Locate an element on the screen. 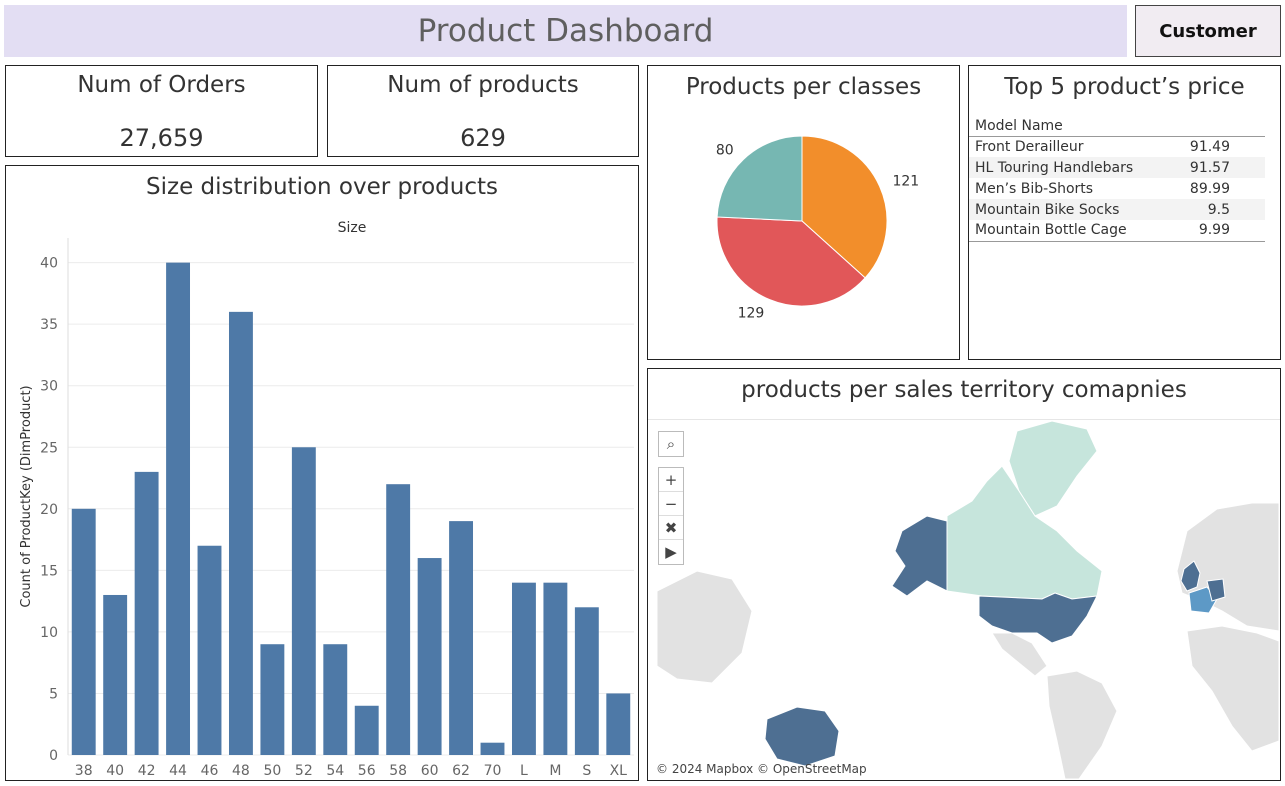 This screenshot has width=1285, height=786. y-axis-label: Count of ProductKey (DimProduct) is located at coordinates (26, 496).